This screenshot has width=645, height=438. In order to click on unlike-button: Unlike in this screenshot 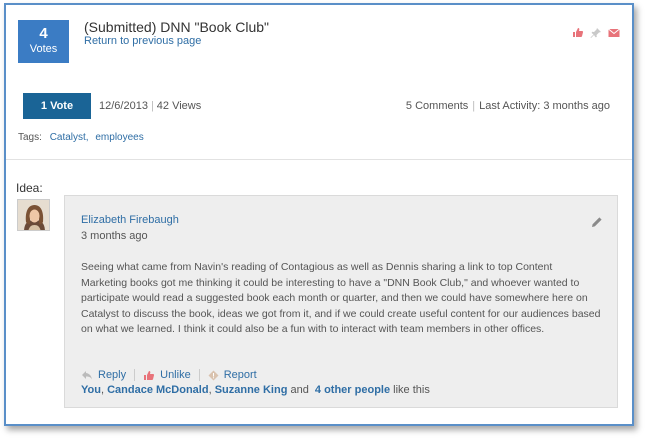, I will do `click(167, 375)`.